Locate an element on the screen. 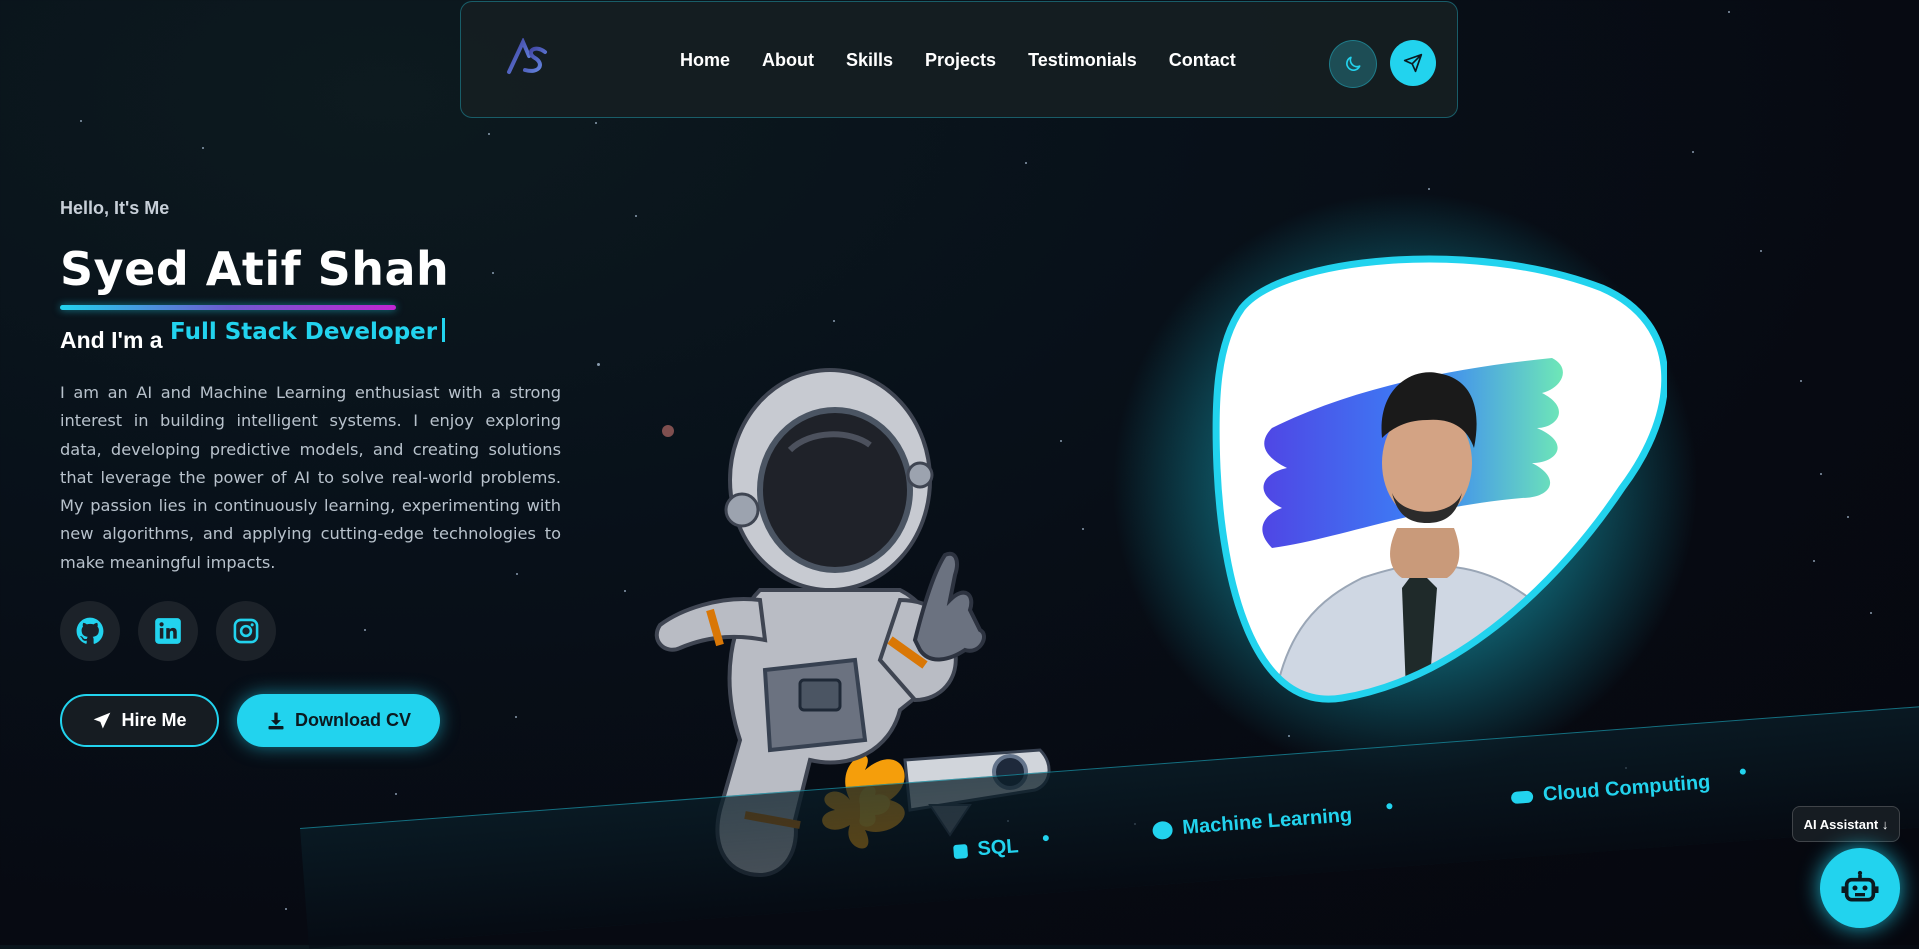 The image size is (1919, 949). role-typed-text: Full Stack Developer is located at coordinates (308, 331).